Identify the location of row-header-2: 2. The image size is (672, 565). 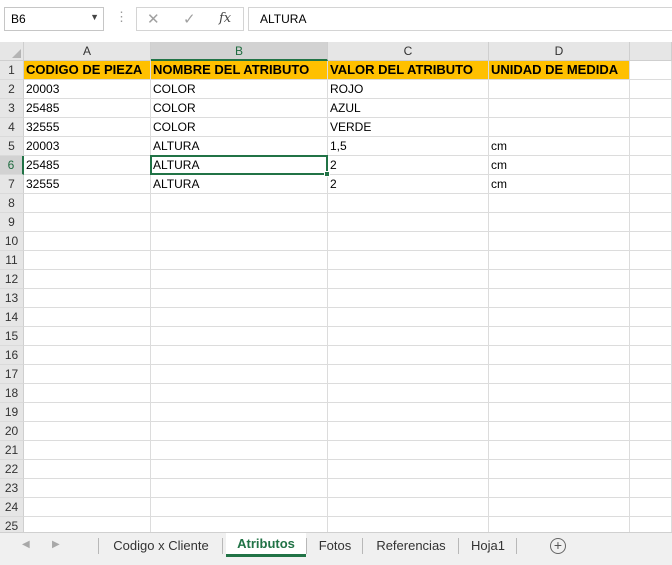
(12, 89).